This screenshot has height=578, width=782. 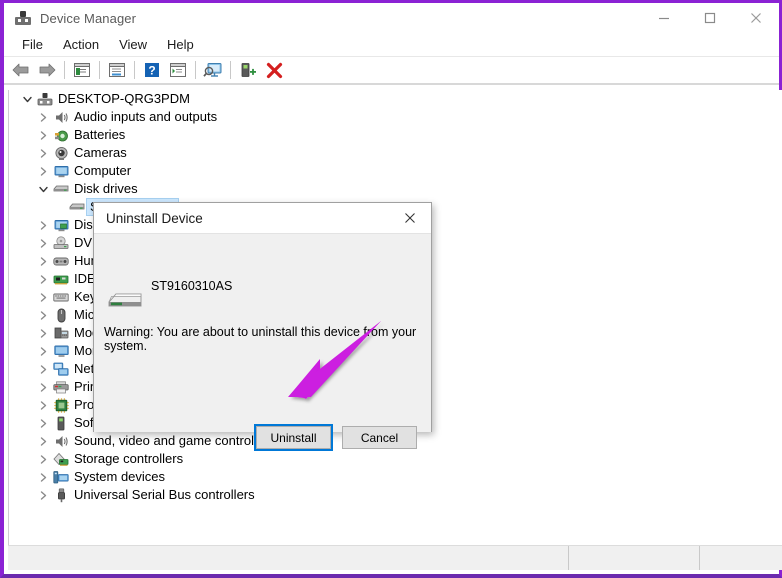 I want to click on cancel-button: Cancel, so click(x=379, y=437).